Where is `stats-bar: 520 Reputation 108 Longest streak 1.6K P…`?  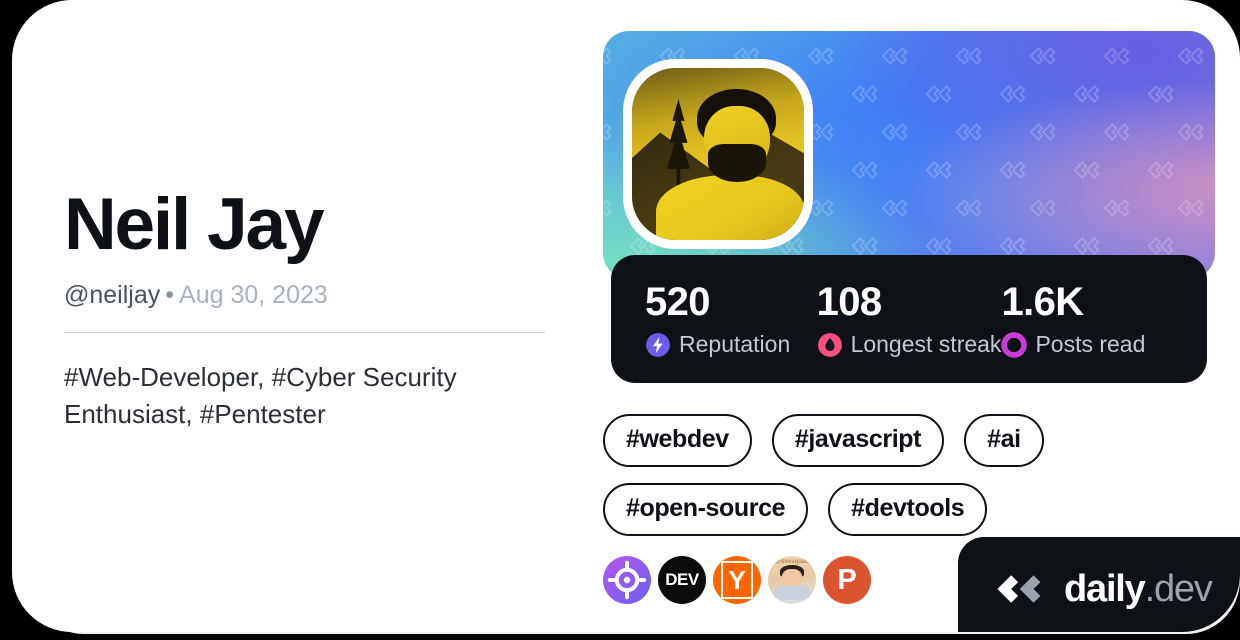
stats-bar: 520 Reputation 108 Longest streak 1.6K P… is located at coordinates (909, 319).